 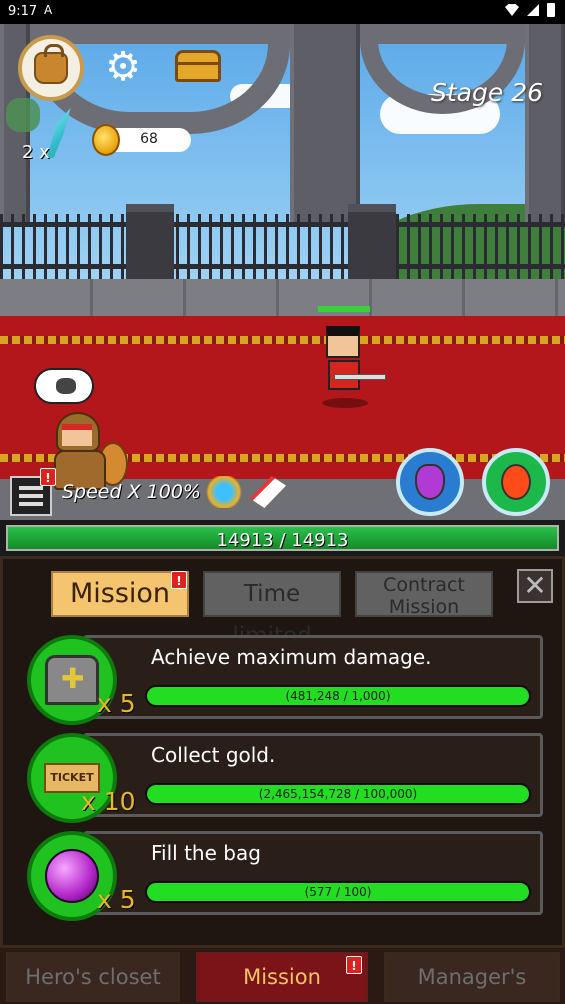 What do you see at coordinates (535, 586) in the screenshot?
I see `close-button: ✕` at bounding box center [535, 586].